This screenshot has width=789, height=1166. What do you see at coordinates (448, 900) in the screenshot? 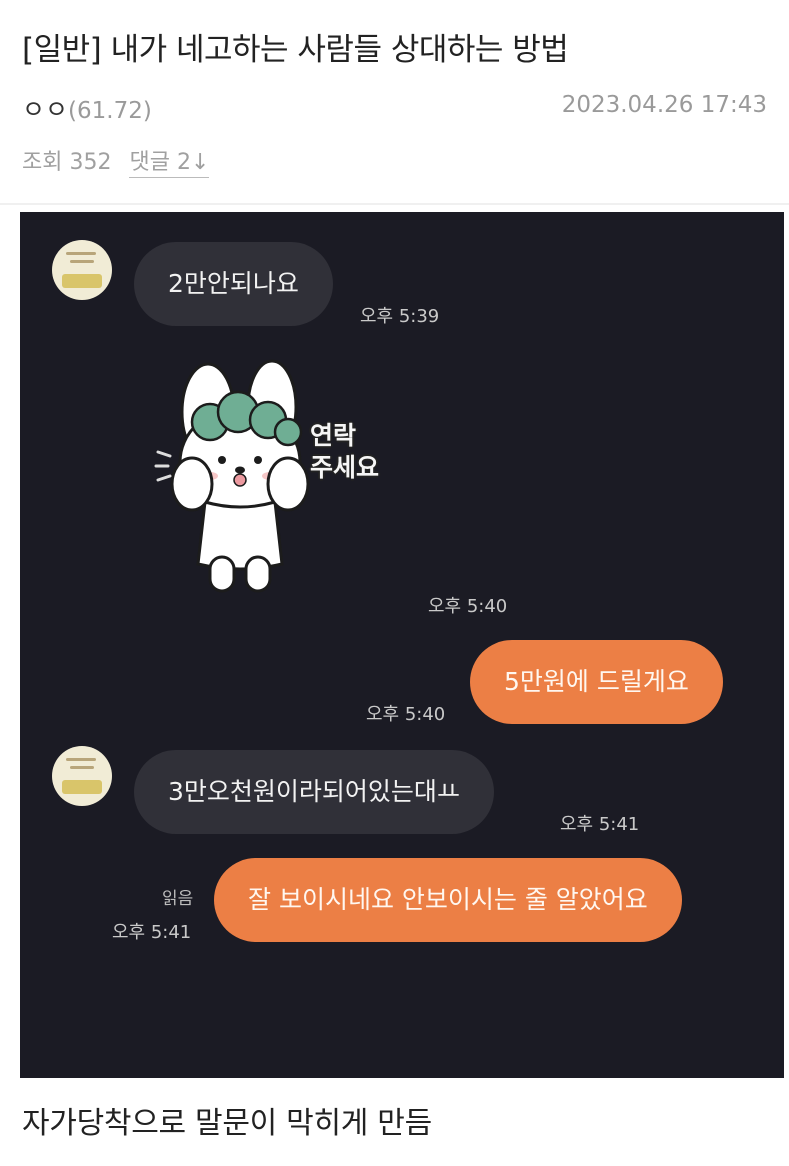
I see `outgoing-message-2: 잘 보이시네요 안보이시는 줄 알았어요` at bounding box center [448, 900].